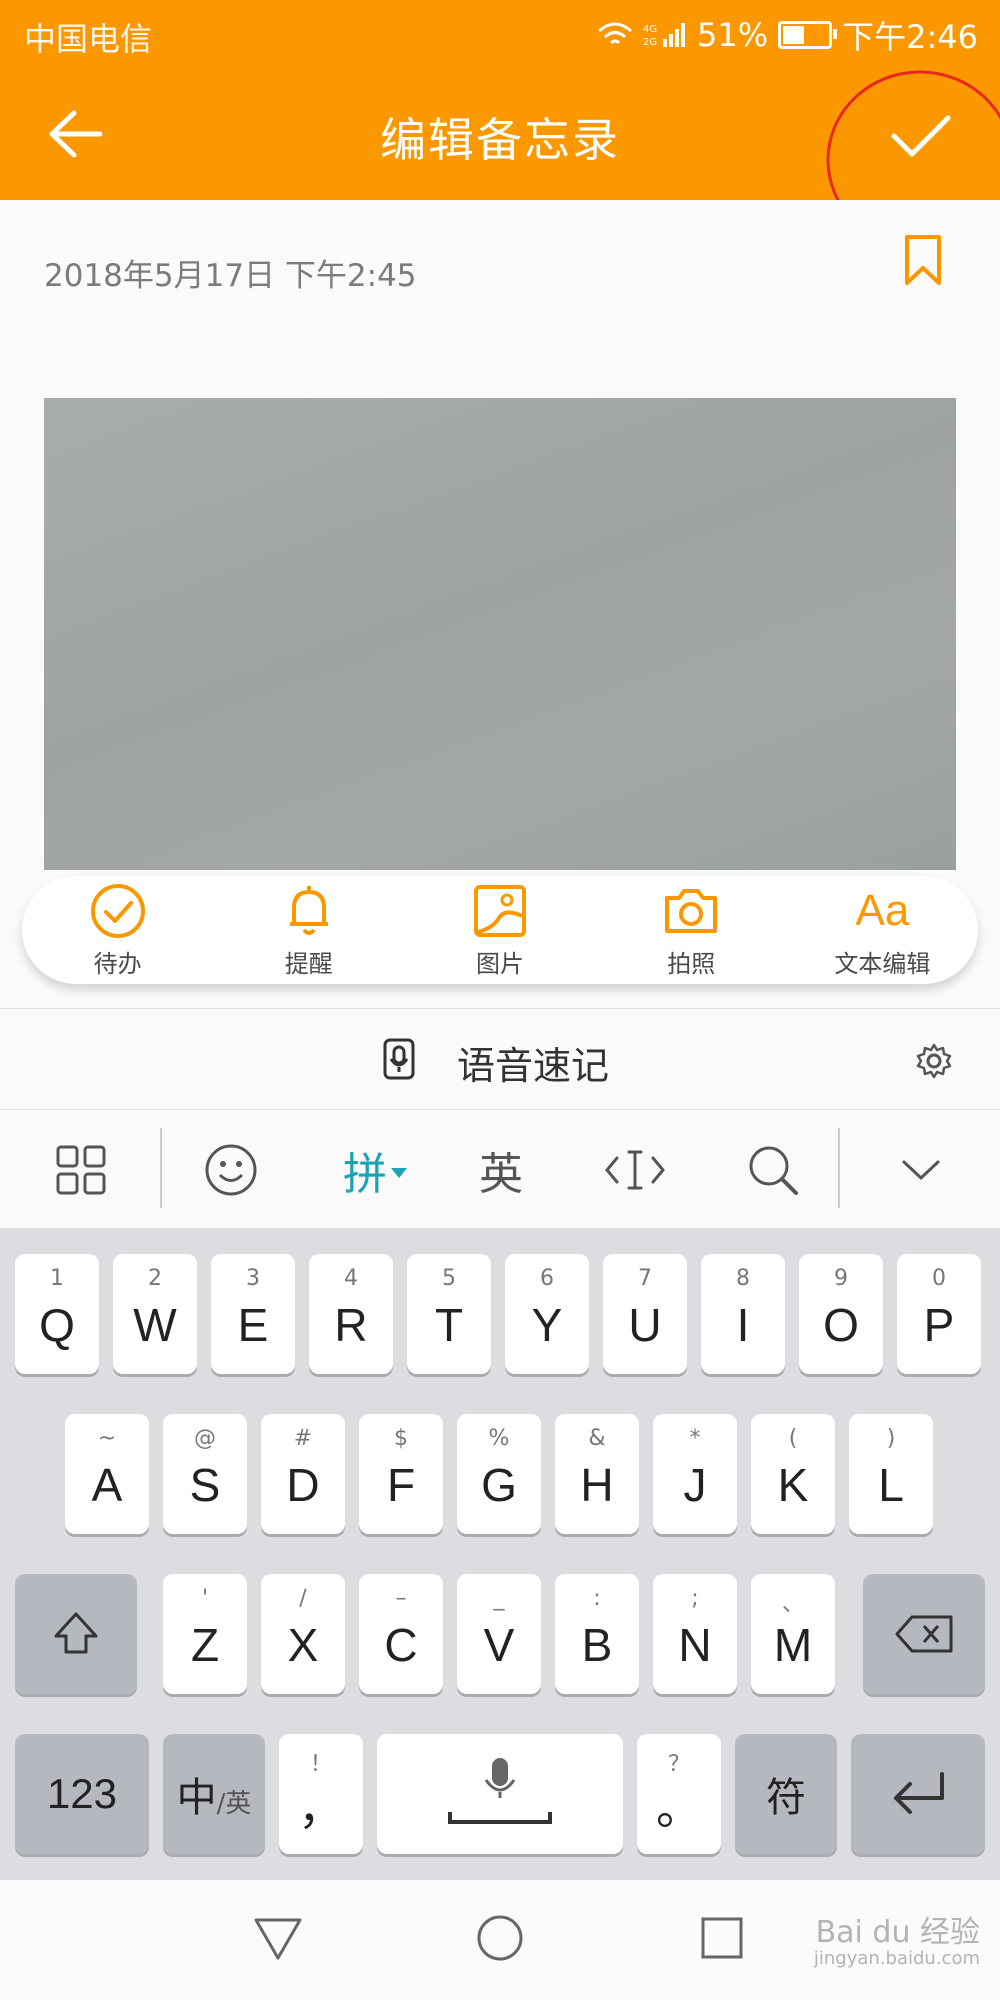  I want to click on key-hint: 0, so click(939, 1278).